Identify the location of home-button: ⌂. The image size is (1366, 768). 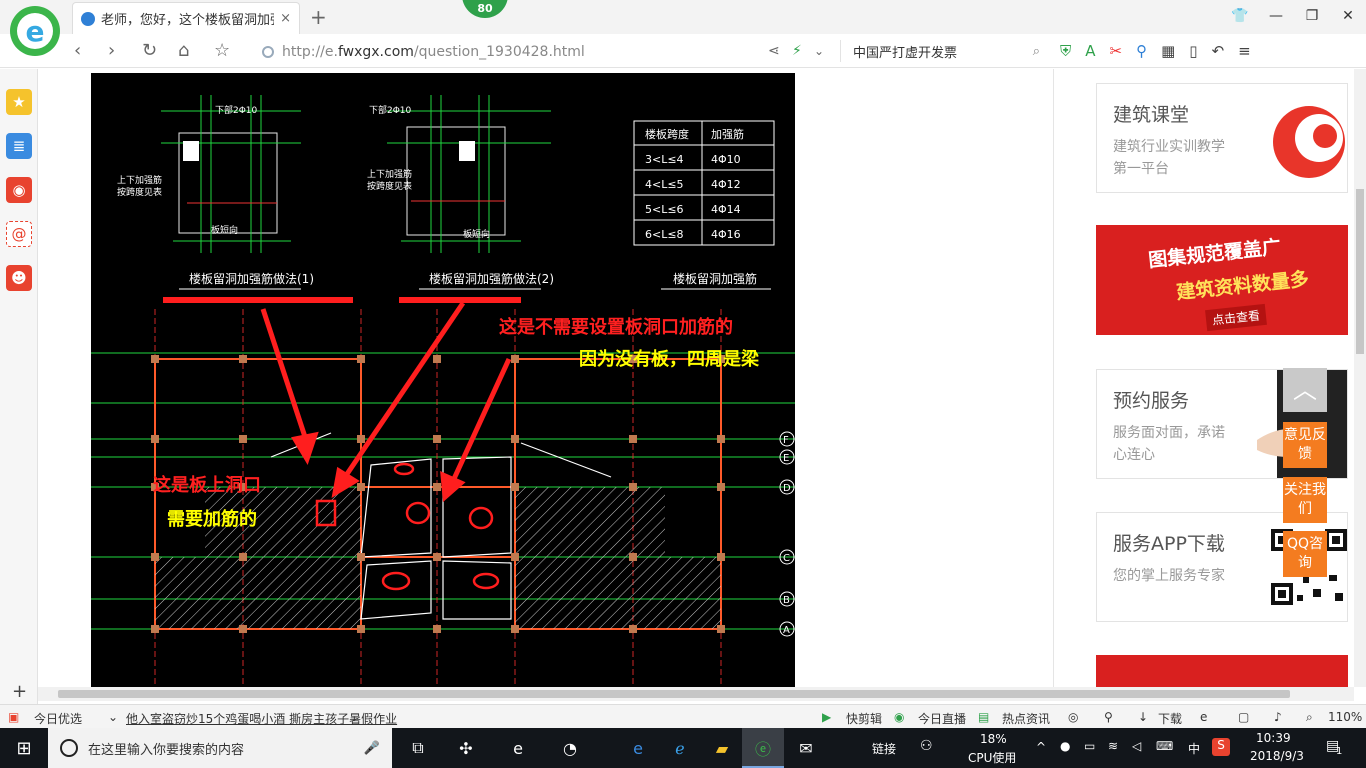
(183, 50).